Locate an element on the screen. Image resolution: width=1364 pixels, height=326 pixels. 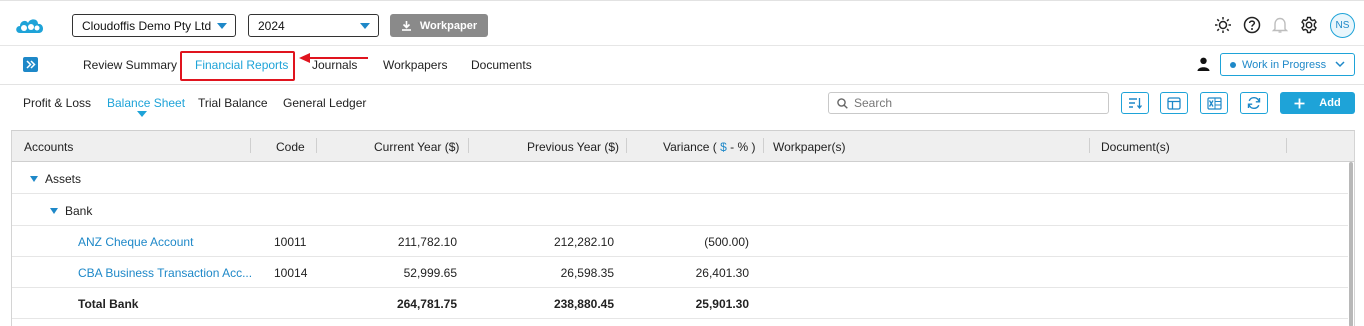
company-select: Cloudoffis Demo Pty Ltd is located at coordinates (154, 25).